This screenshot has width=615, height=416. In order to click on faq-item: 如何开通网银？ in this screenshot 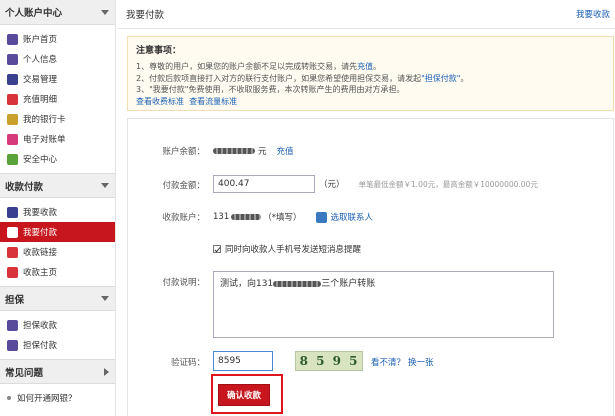, I will do `click(57, 398)`.